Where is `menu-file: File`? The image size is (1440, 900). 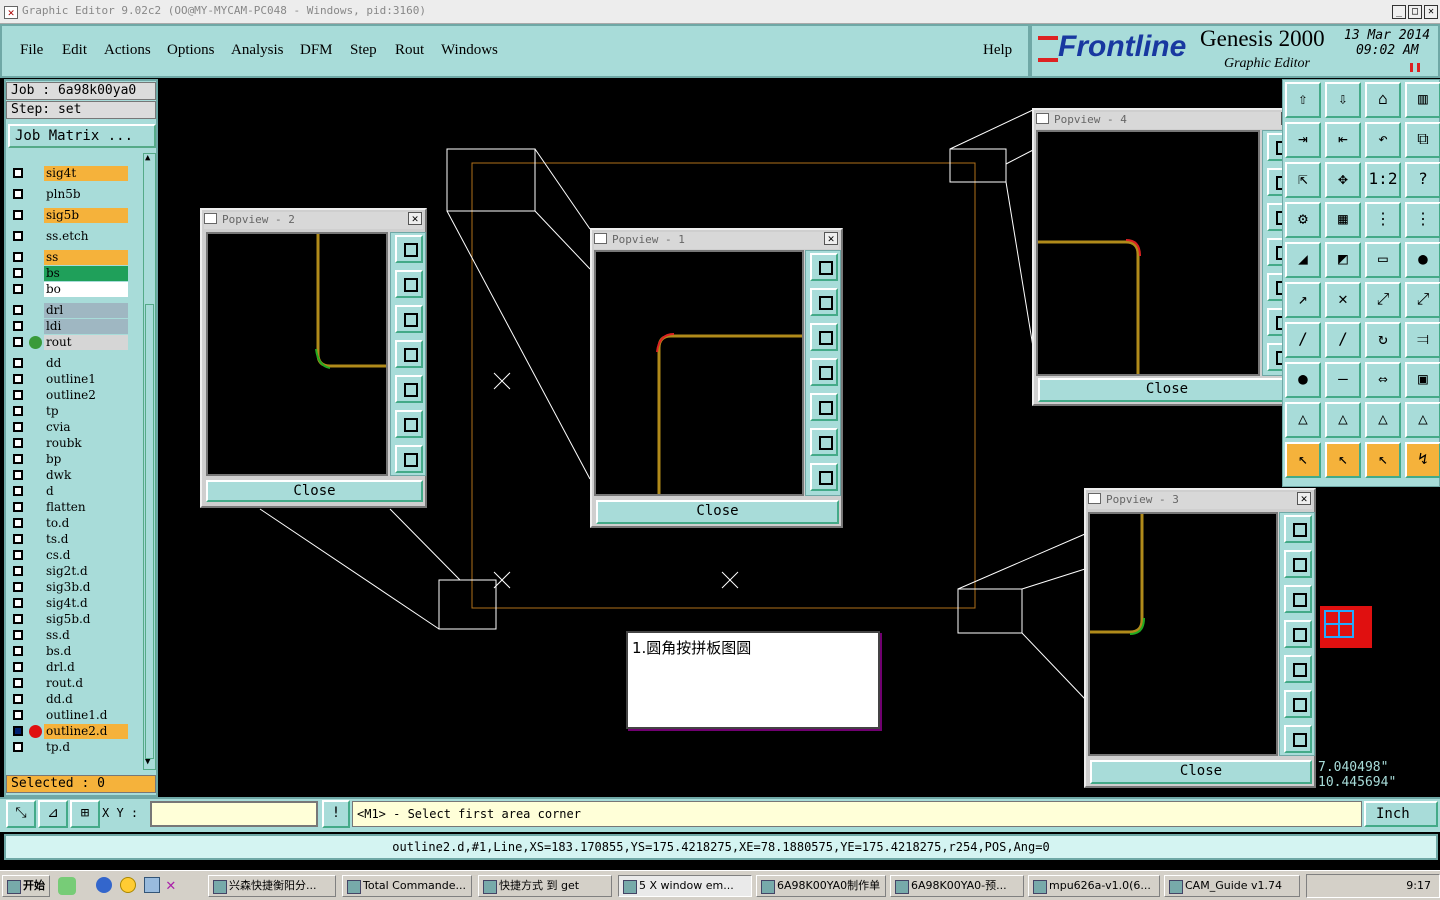 menu-file: File is located at coordinates (31, 50).